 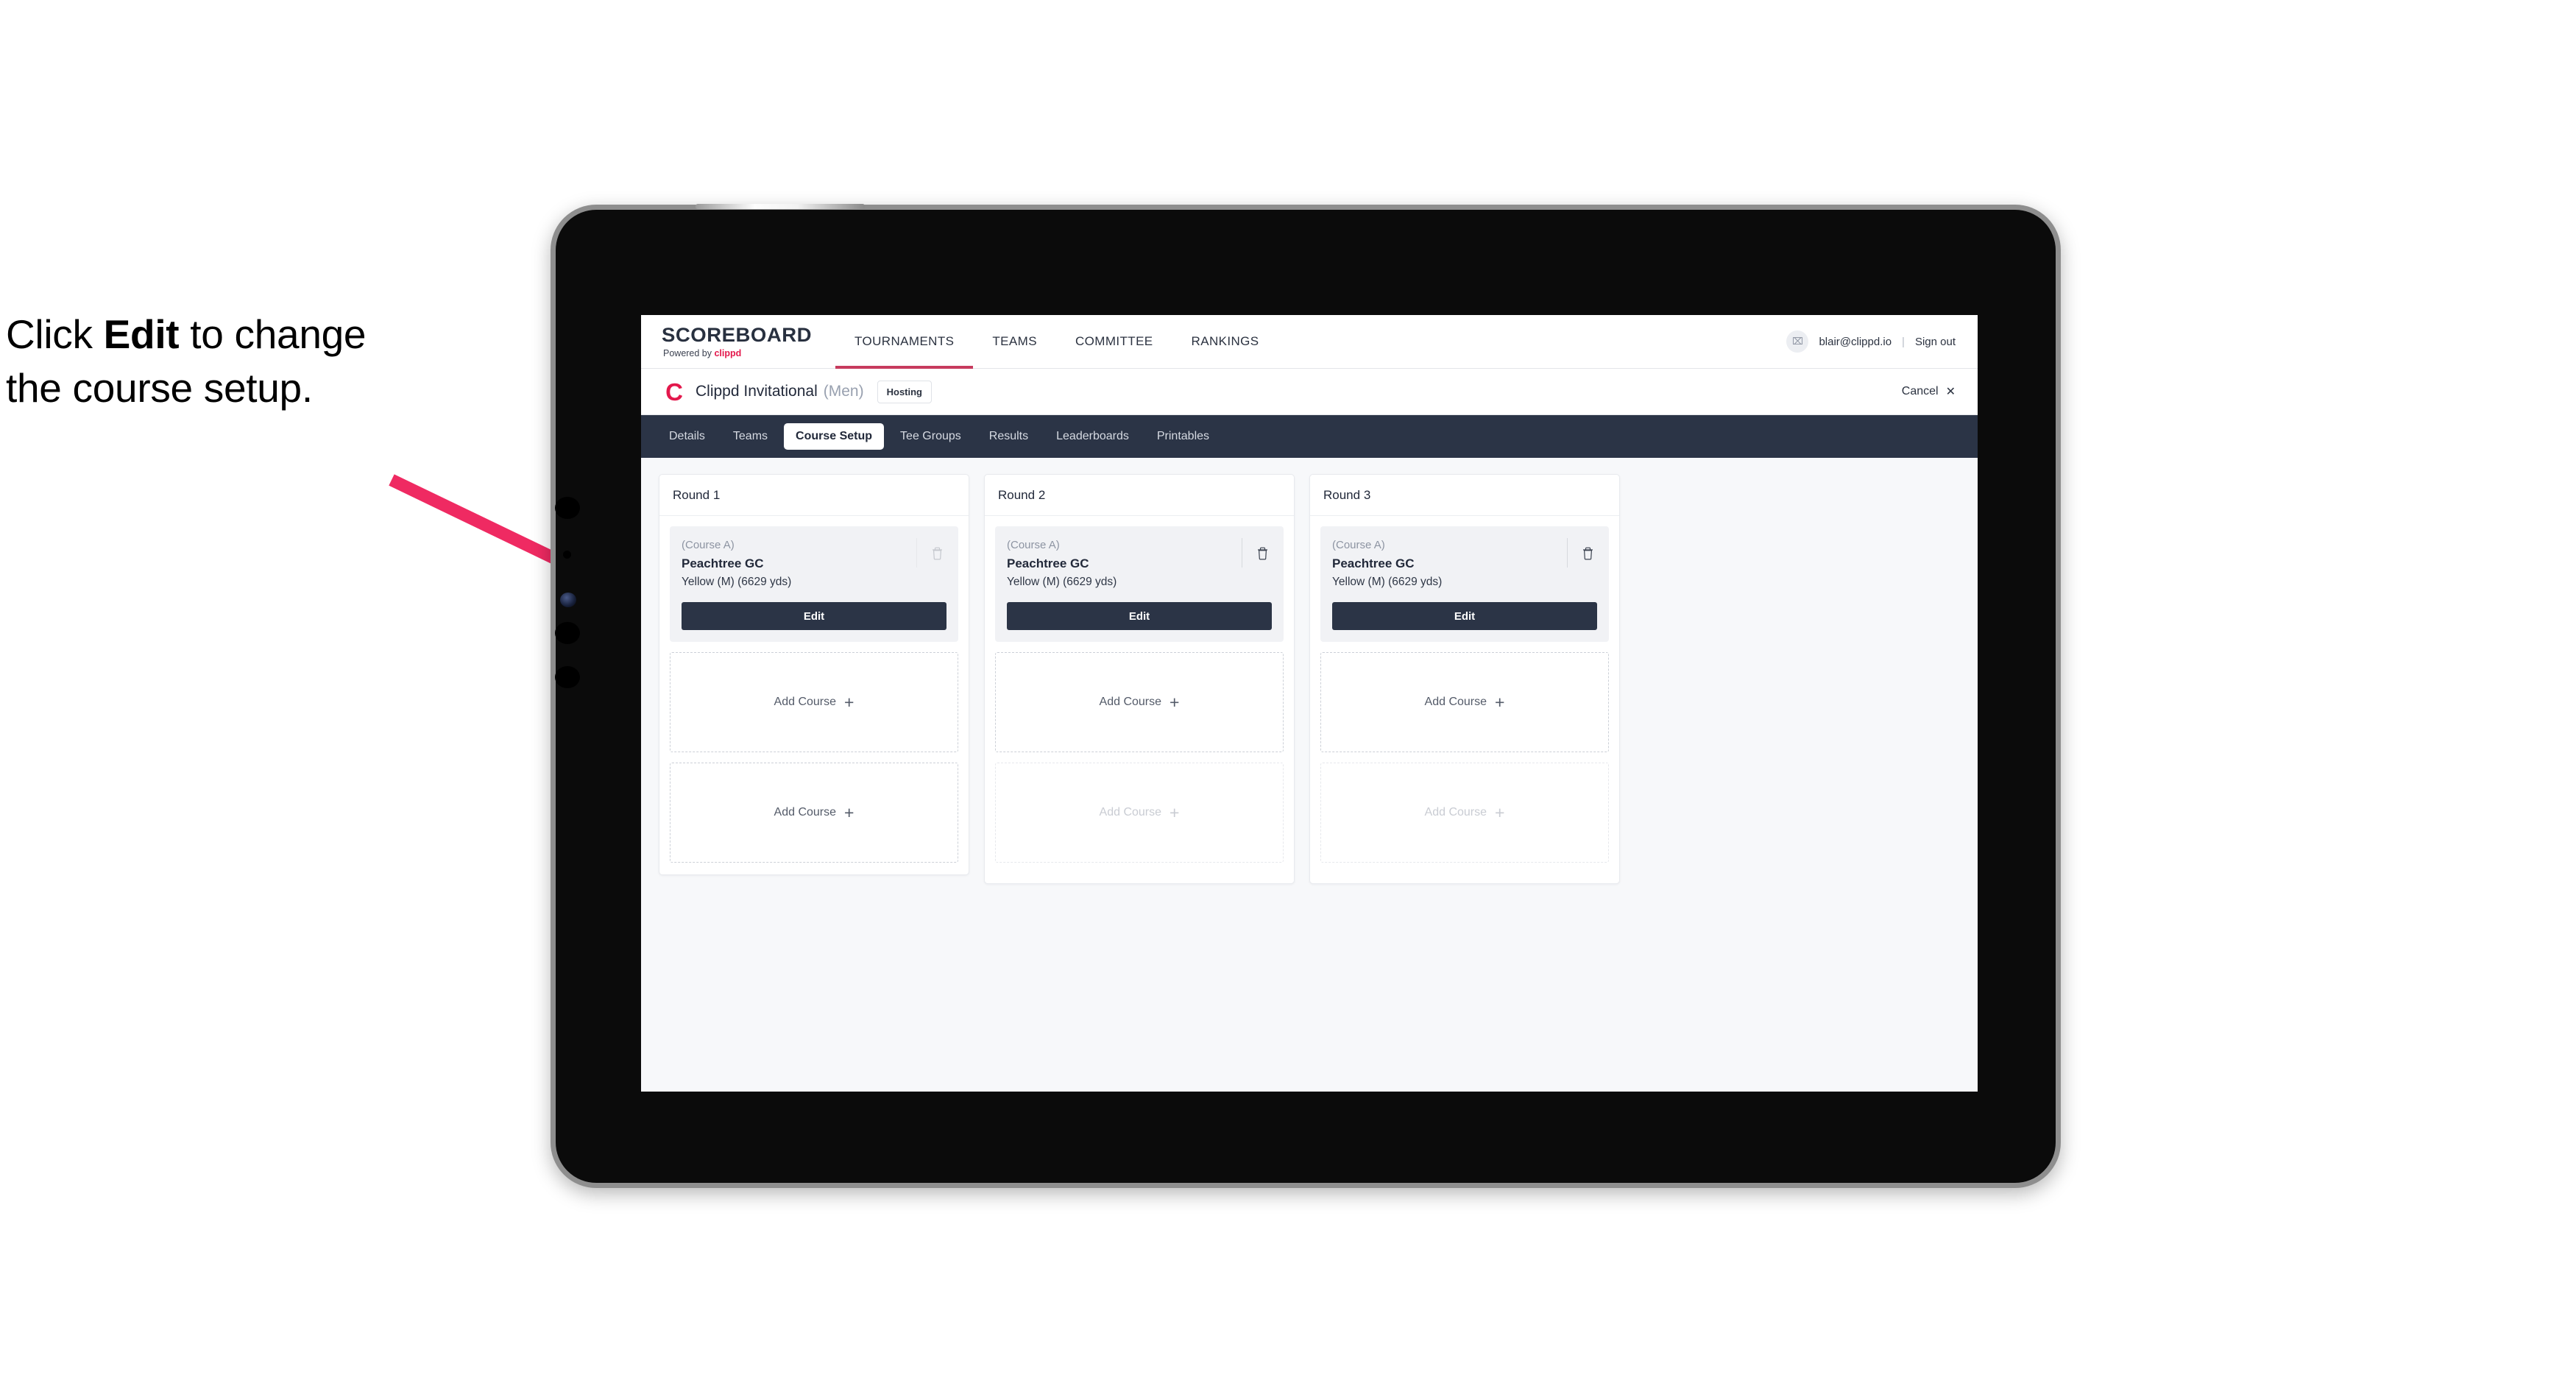 I want to click on sign-out-link: Sign out, so click(x=1936, y=342).